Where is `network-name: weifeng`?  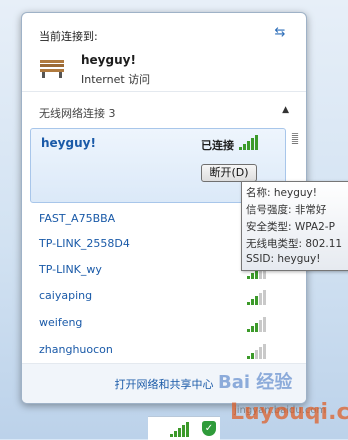 network-name: weifeng is located at coordinates (61, 322).